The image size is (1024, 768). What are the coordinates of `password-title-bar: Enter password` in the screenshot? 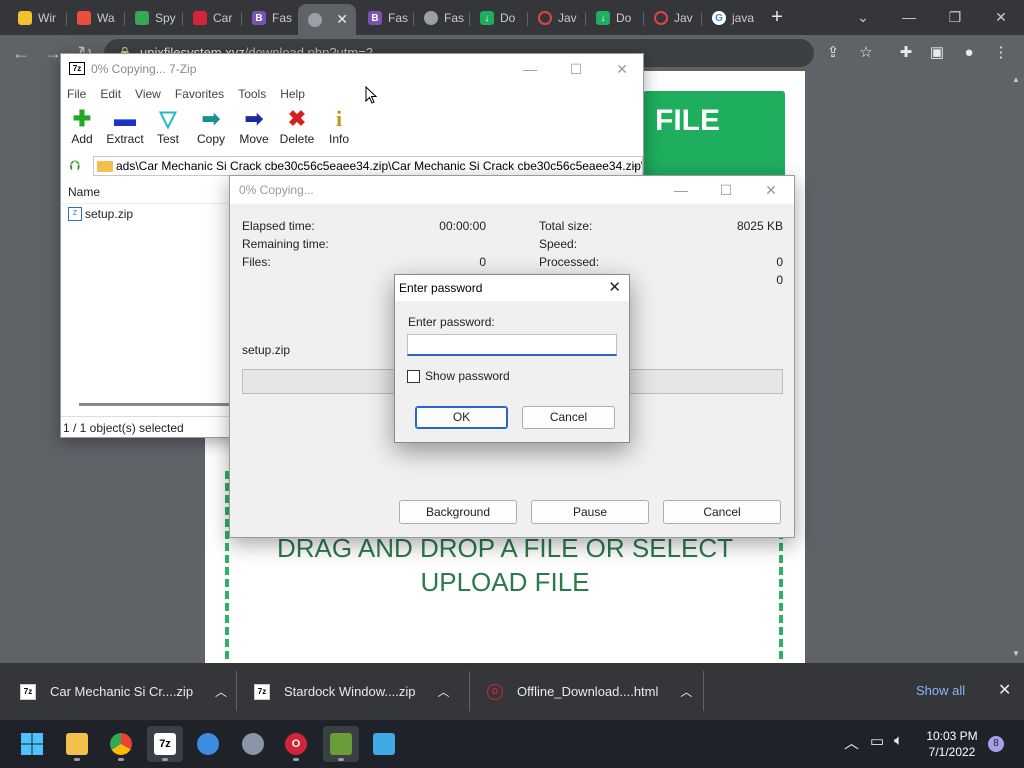 It's located at (512, 288).